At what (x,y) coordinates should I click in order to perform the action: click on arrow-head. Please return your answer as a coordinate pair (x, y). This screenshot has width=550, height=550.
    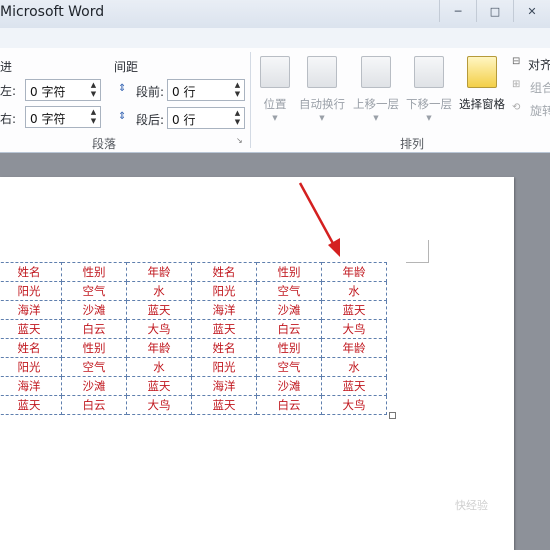
    Looking at the image, I should click on (334, 247).